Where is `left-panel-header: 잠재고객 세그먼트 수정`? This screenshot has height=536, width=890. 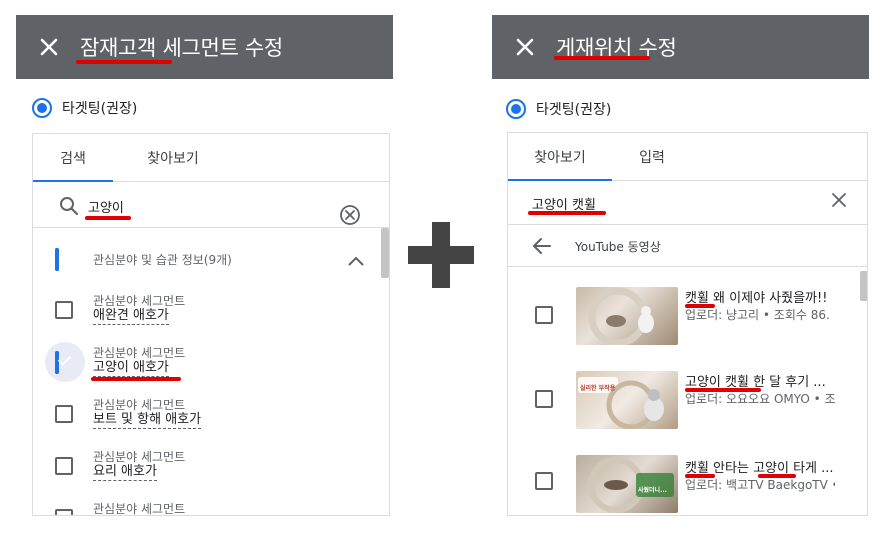
left-panel-header: 잠재고객 세그먼트 수정 is located at coordinates (204, 47).